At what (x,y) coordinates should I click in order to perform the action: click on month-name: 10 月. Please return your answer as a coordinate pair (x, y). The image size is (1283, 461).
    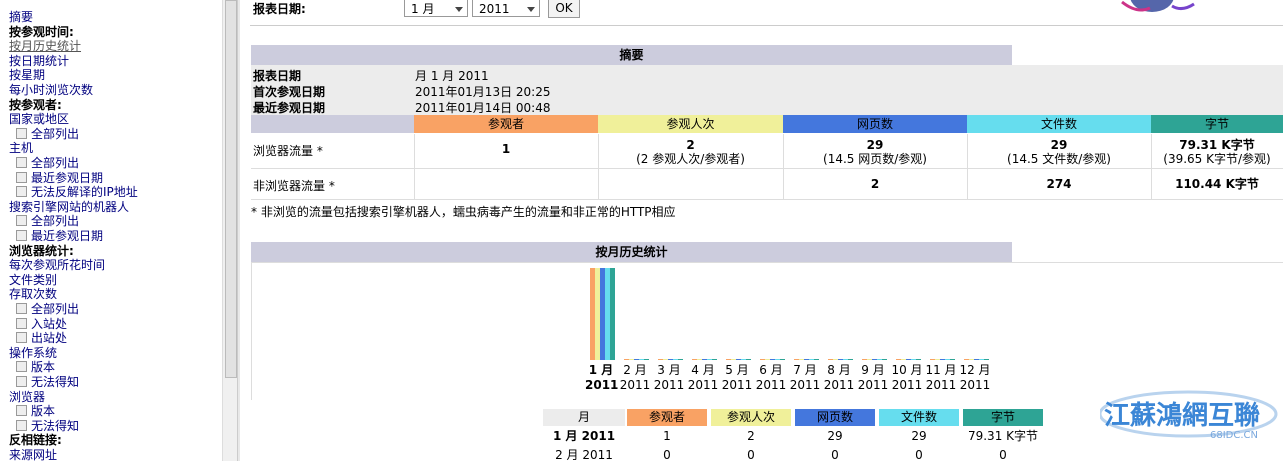
    Looking at the image, I should click on (907, 370).